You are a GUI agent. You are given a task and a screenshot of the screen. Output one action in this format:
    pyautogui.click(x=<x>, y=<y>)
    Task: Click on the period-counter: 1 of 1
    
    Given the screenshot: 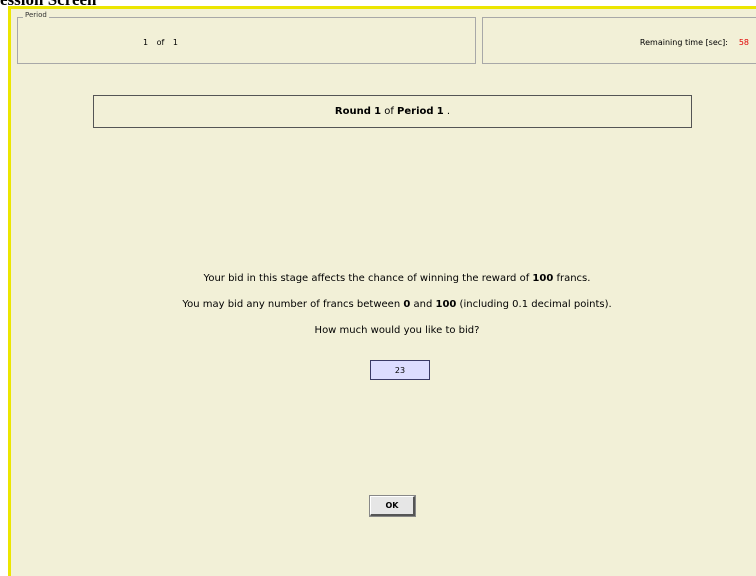 What is the action you would take?
    pyautogui.click(x=160, y=42)
    